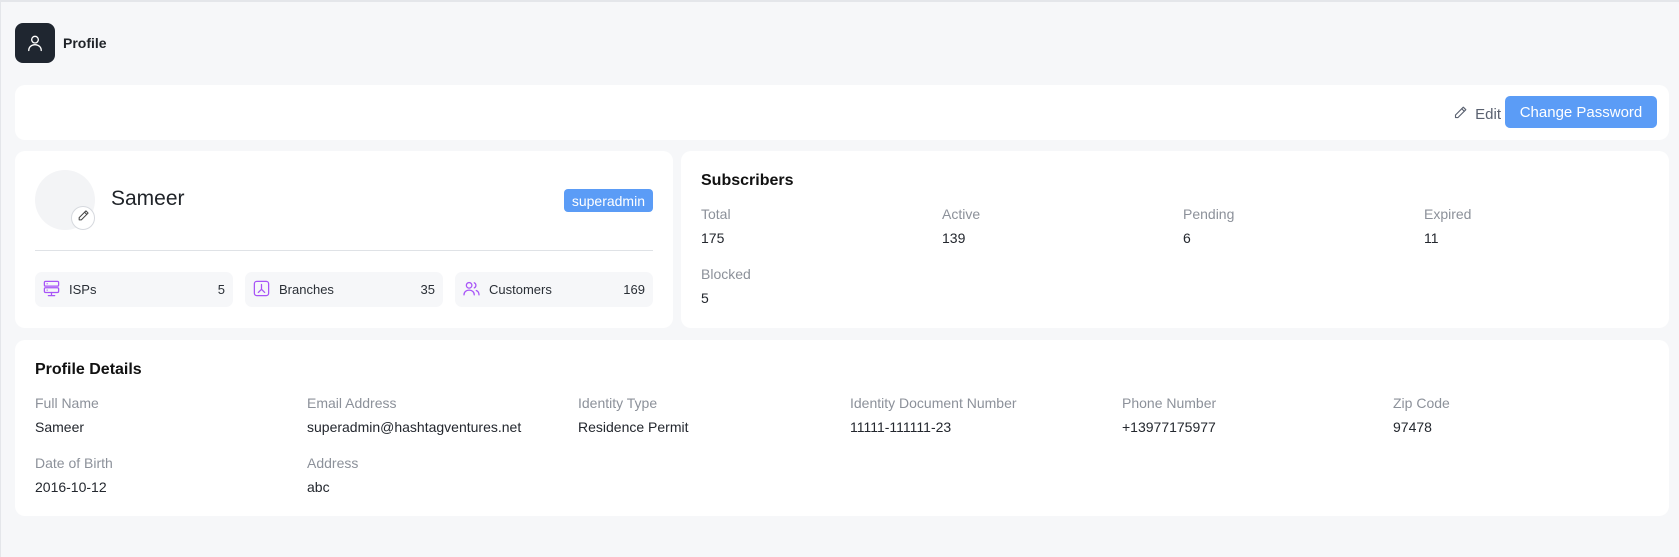 This screenshot has width=1679, height=557. I want to click on stat-value: 5, so click(221, 289).